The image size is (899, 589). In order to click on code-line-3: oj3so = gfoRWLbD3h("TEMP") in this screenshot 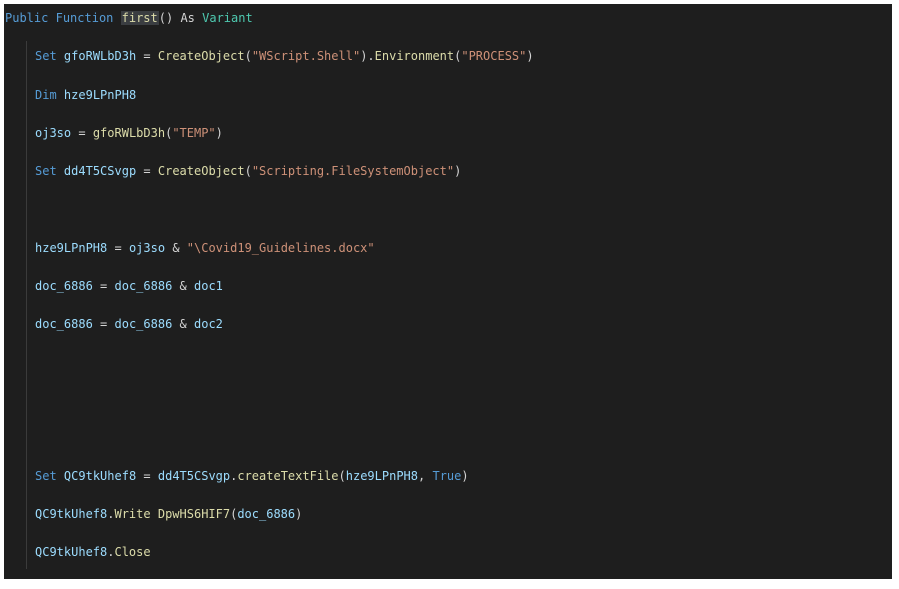, I will do `click(129, 133)`.